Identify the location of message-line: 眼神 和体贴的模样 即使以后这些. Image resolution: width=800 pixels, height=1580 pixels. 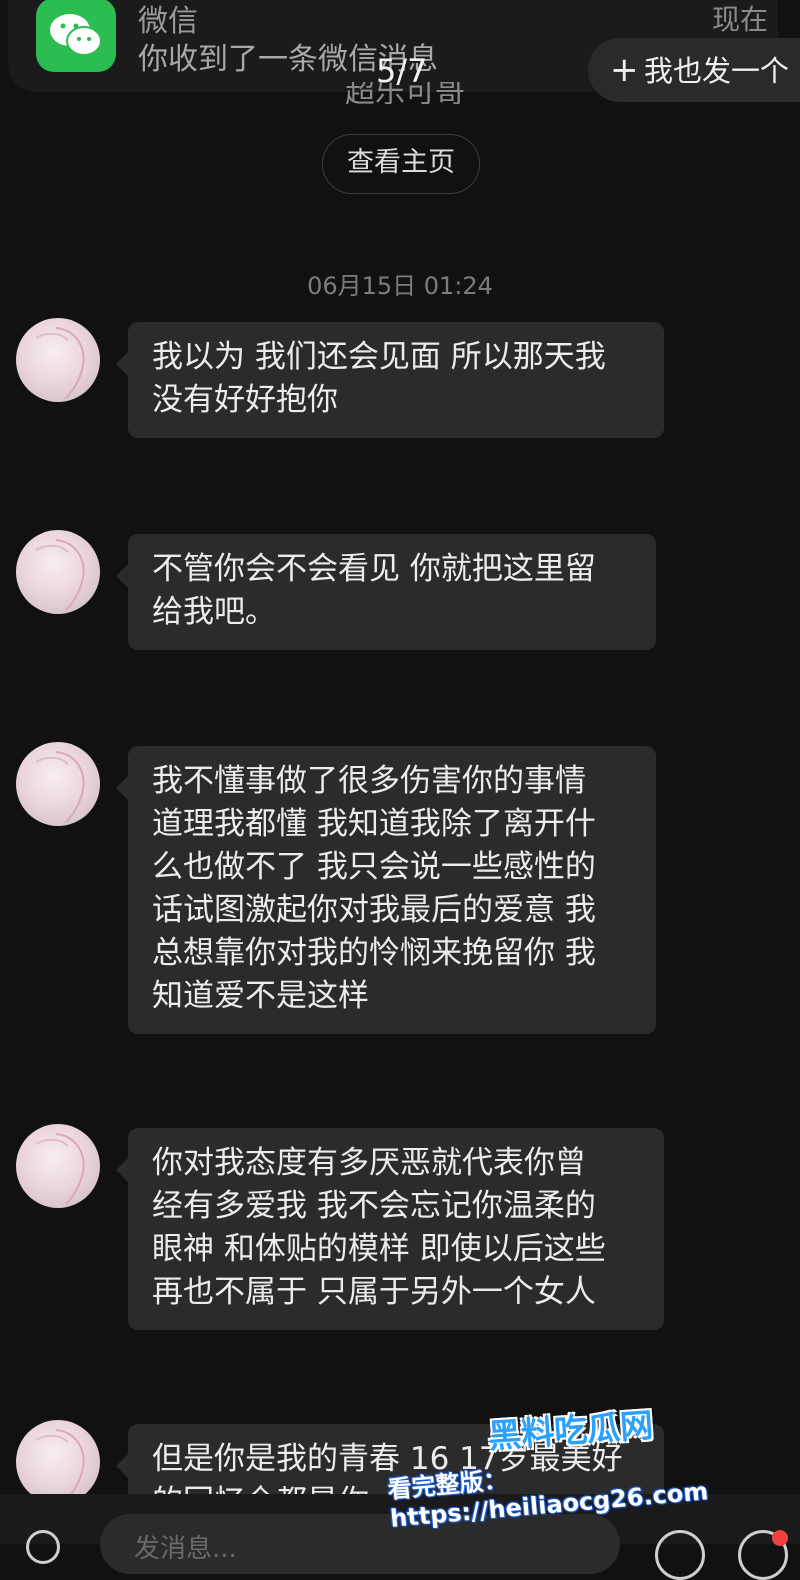
(379, 1249).